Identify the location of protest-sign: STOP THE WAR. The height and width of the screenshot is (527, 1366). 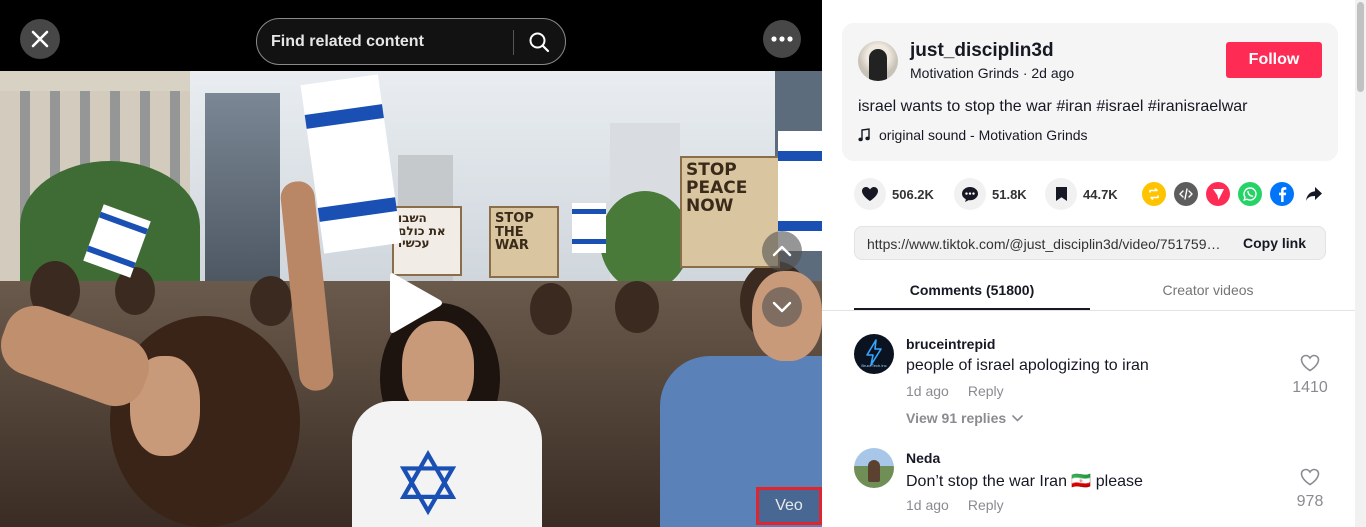
(524, 242).